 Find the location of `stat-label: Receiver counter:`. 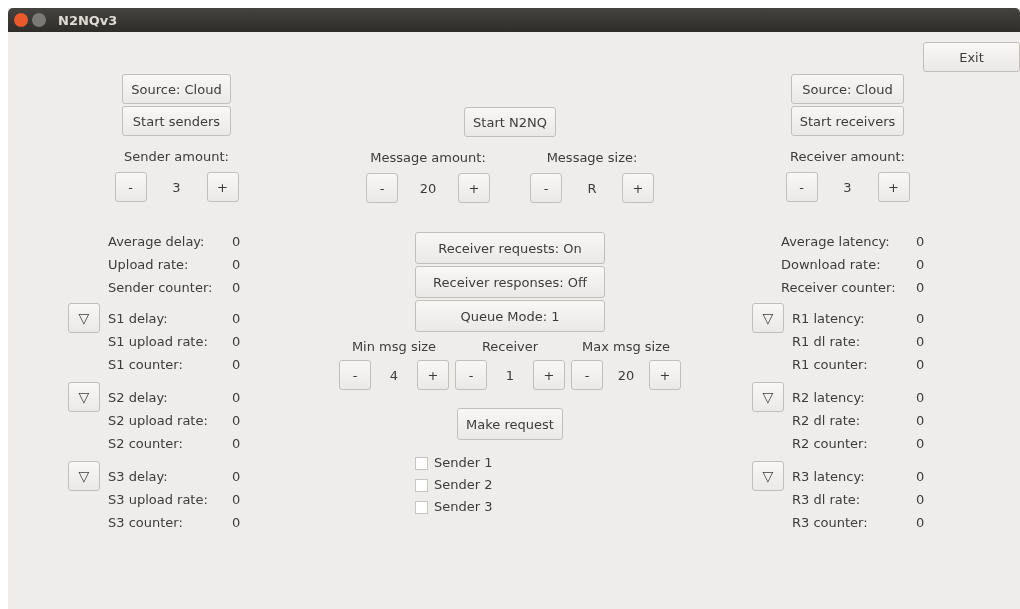

stat-label: Receiver counter: is located at coordinates (839, 288).